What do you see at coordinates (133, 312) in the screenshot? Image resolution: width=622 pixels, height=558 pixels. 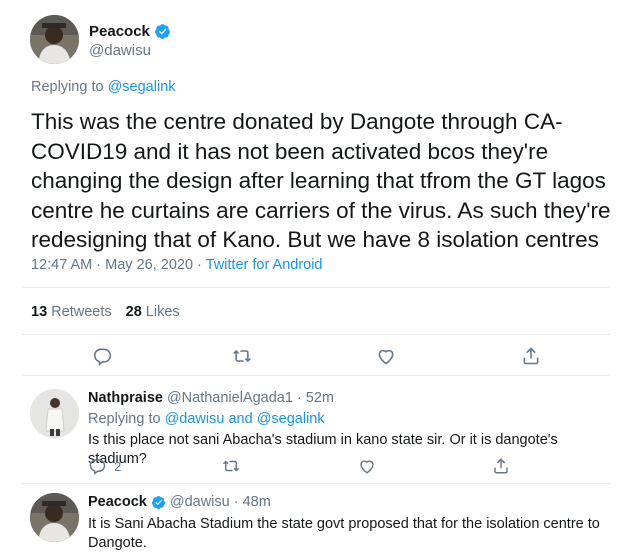 I see `likes-count: 28` at bounding box center [133, 312].